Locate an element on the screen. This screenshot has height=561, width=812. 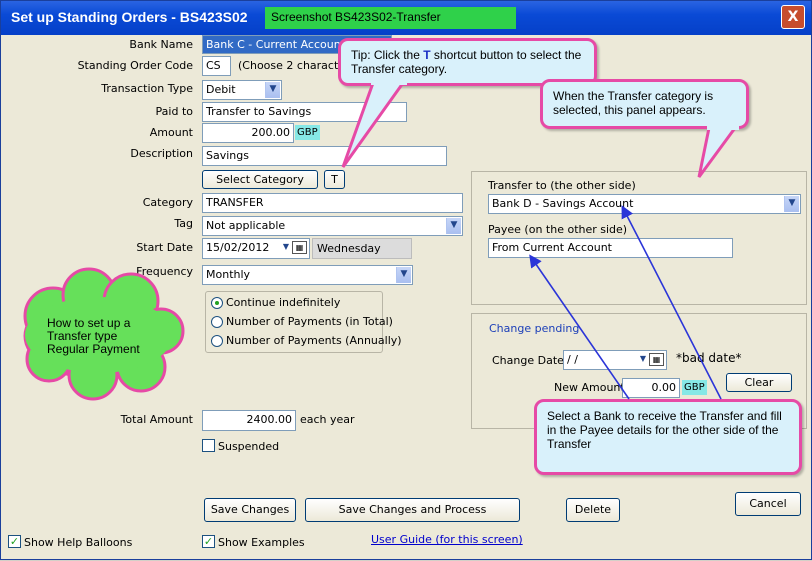
tip-text-prefix: Tip: Click the is located at coordinates (387, 55).